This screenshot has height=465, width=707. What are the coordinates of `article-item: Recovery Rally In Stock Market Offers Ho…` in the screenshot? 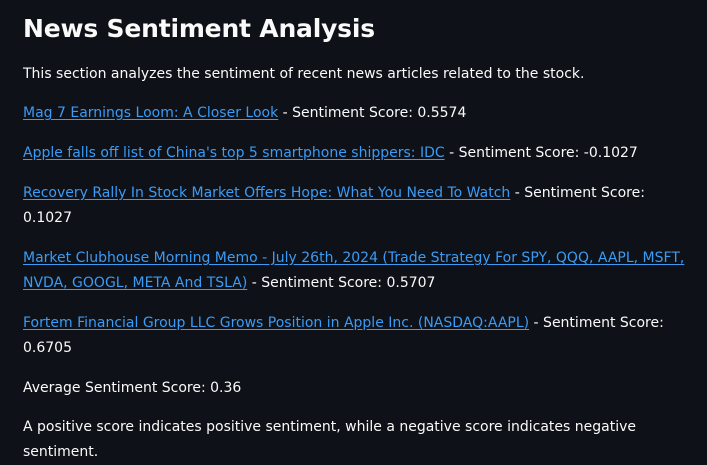 It's located at (354, 206).